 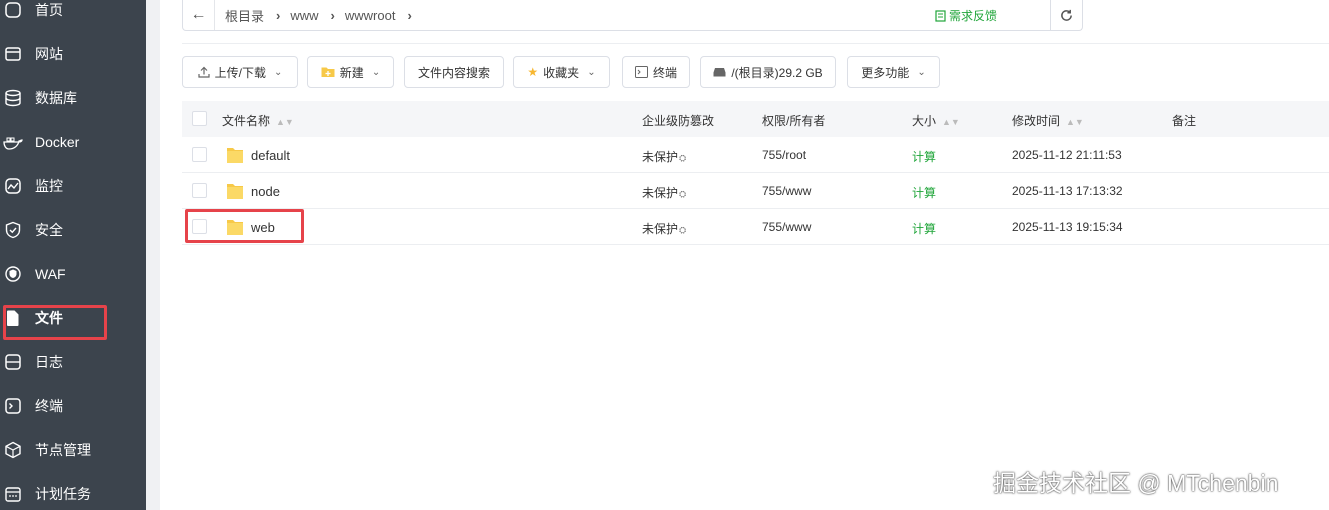 I want to click on favorites-button: ★ 收藏夹 ⌄, so click(x=561, y=72).